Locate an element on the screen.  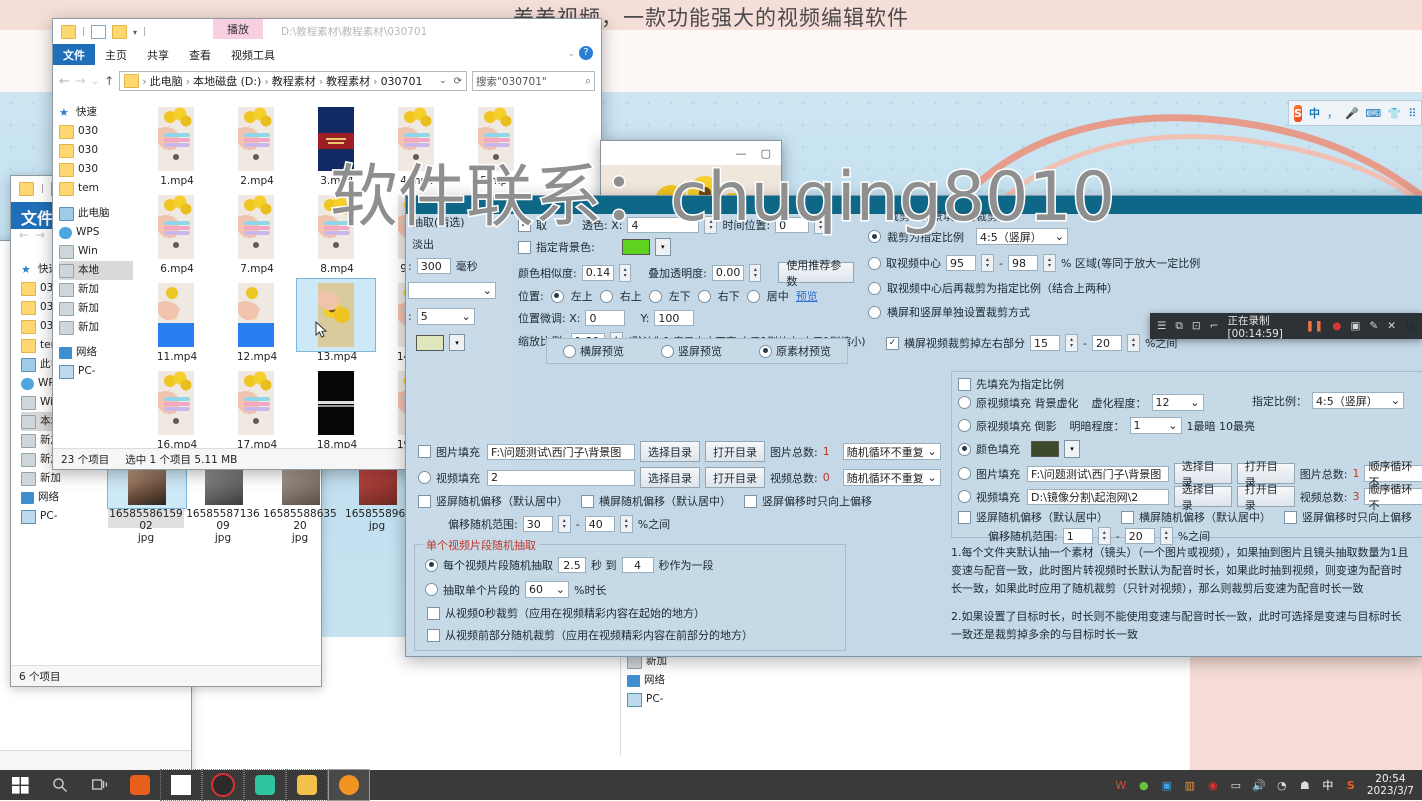
image-choose-dir-button: 选择目录 is located at coordinates (670, 451).